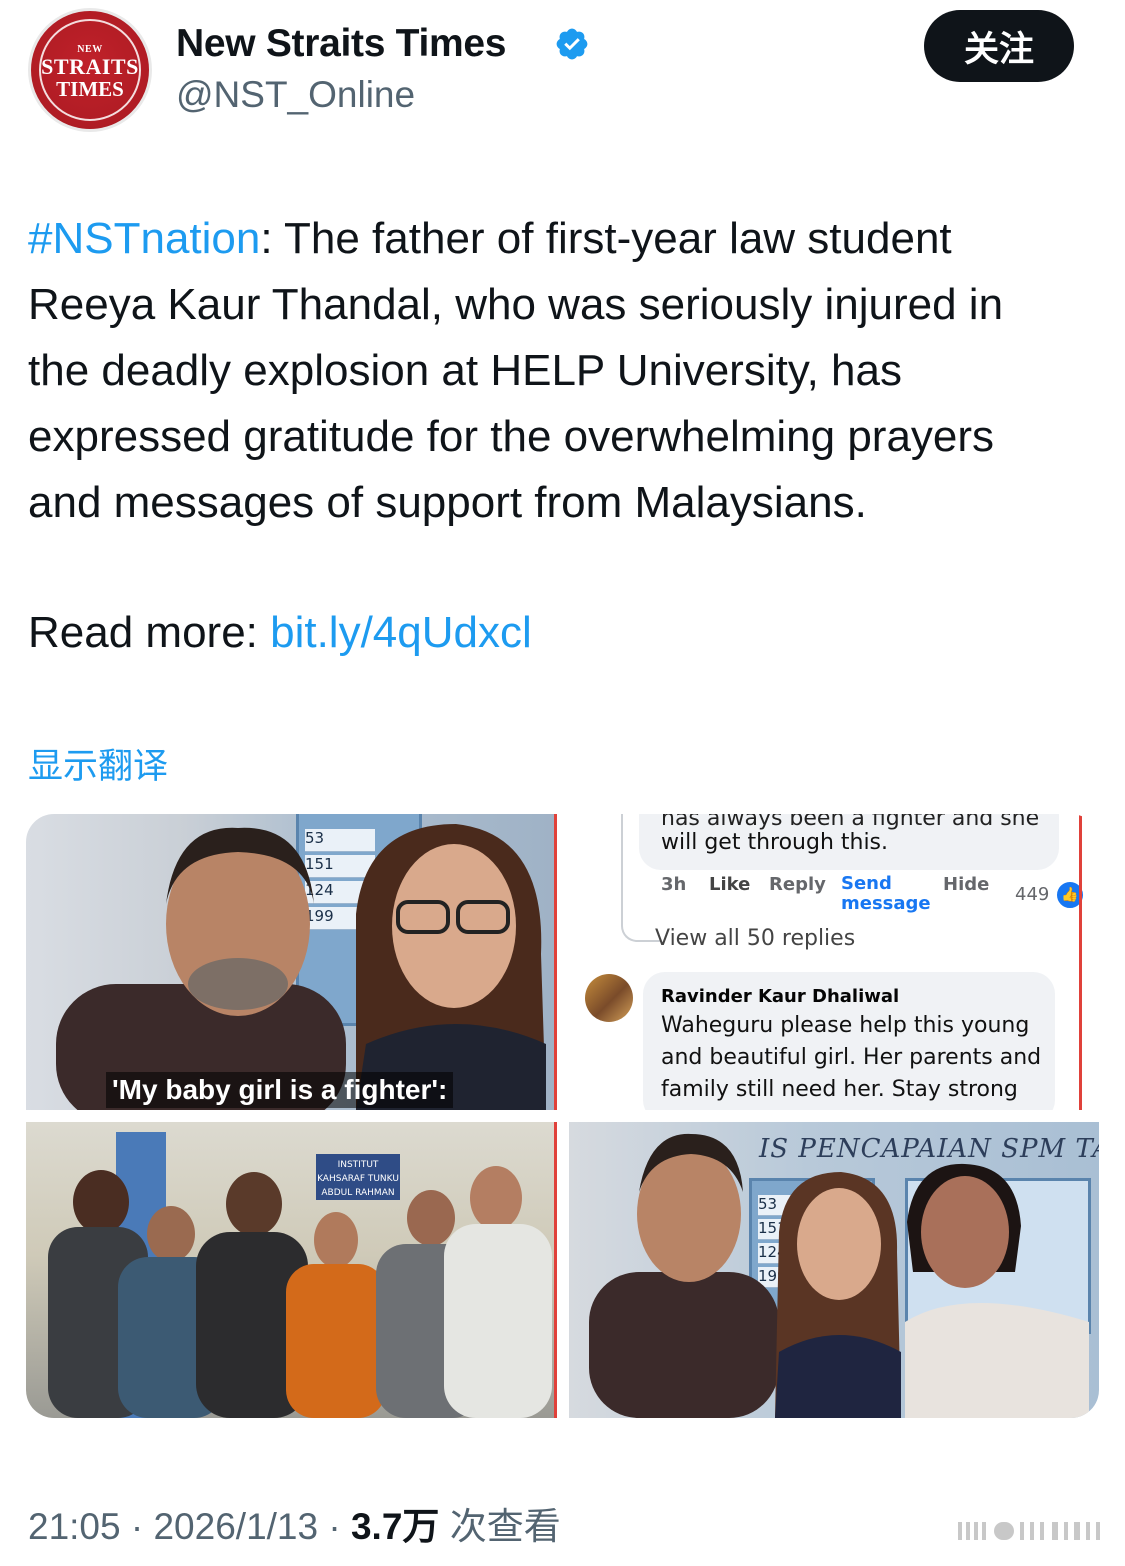 The width and height of the screenshot is (1125, 1566). I want to click on display-name: New Straits Times, so click(341, 44).